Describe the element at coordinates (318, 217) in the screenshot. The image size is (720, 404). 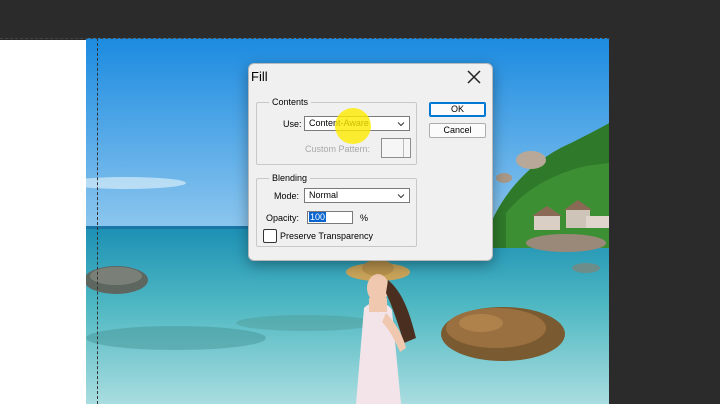
I see `opacity-value: 100` at that location.